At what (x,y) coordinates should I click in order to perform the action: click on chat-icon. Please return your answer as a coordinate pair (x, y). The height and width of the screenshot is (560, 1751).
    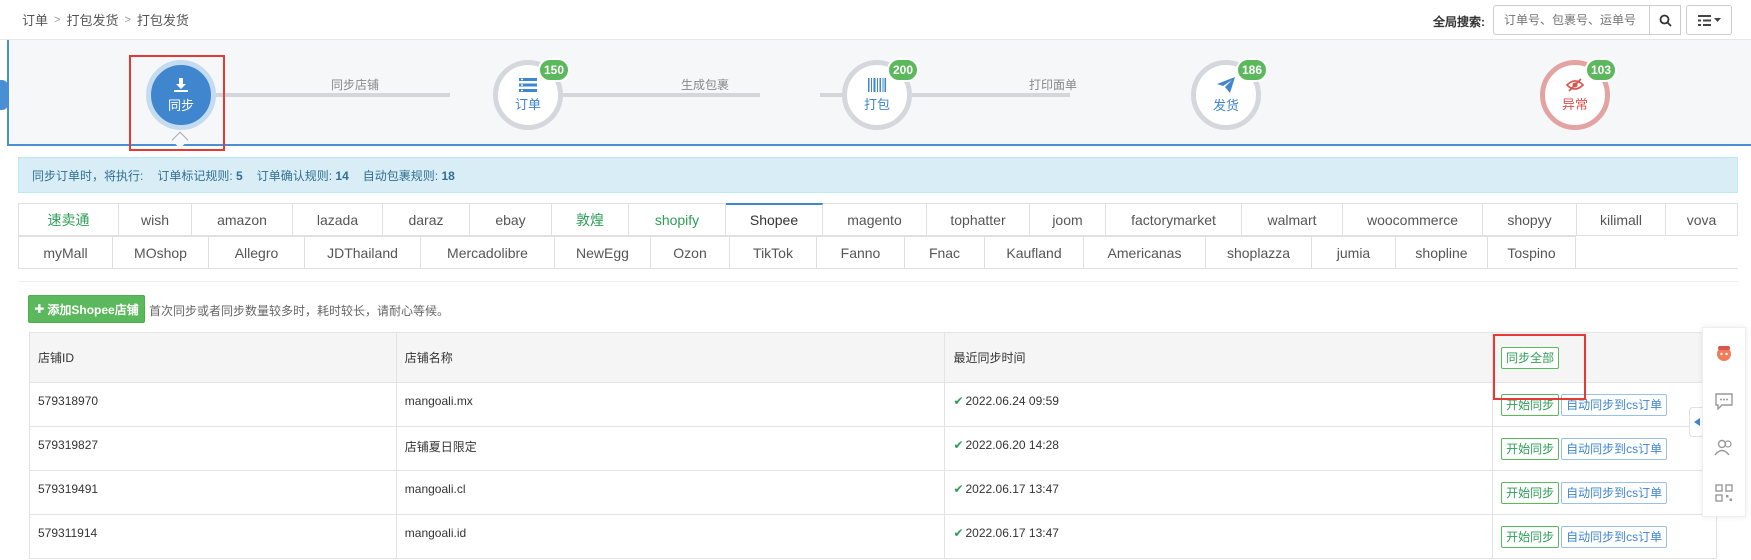
    Looking at the image, I should click on (1724, 401).